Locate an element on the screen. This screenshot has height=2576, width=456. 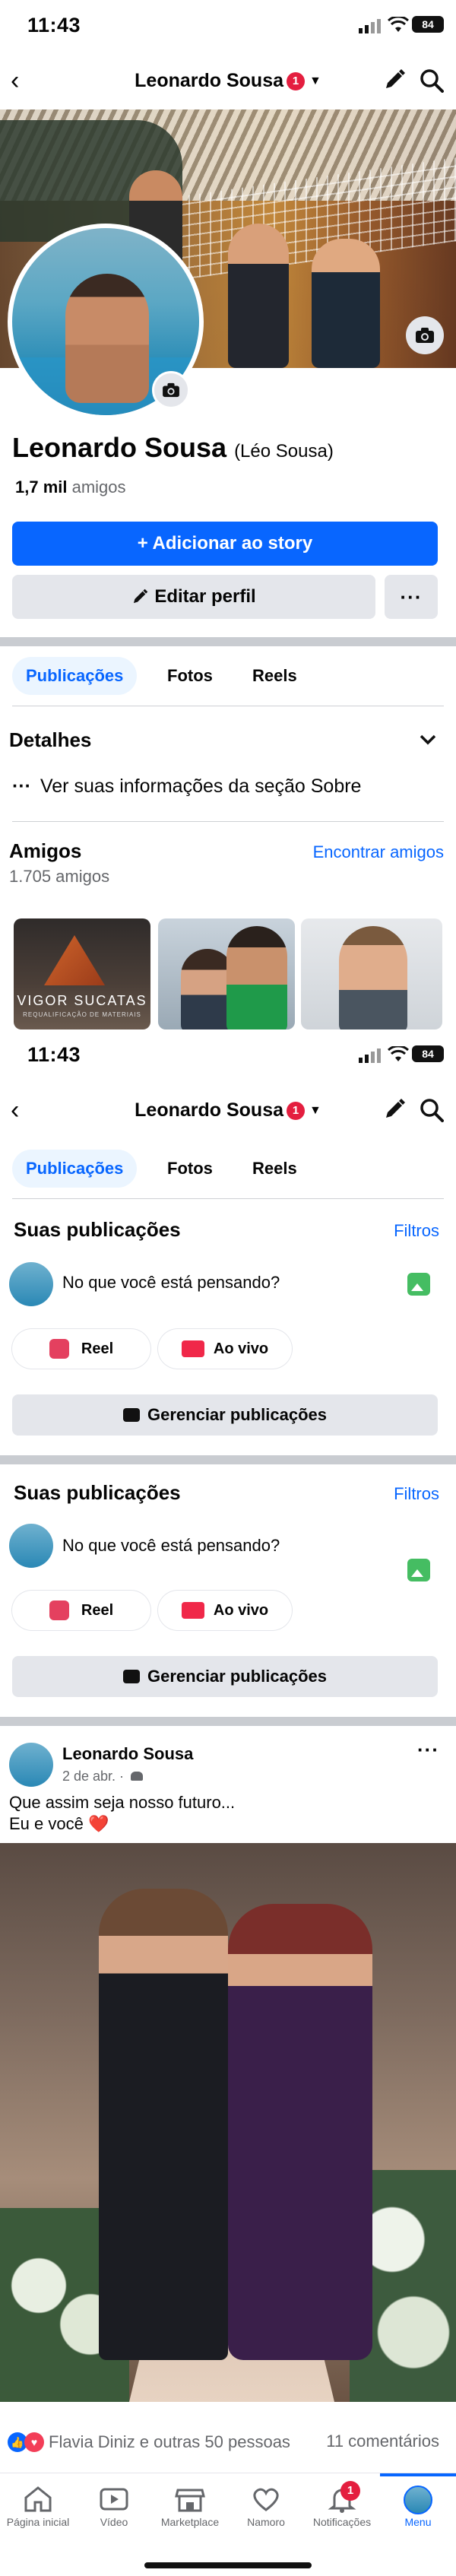
post-more-button: ··· is located at coordinates (428, 1750).